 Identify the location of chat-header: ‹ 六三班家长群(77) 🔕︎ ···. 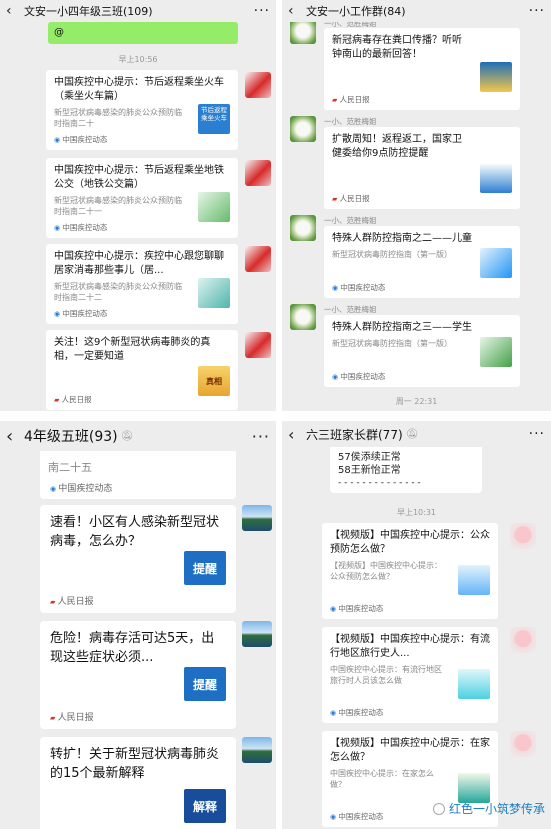
(416, 434).